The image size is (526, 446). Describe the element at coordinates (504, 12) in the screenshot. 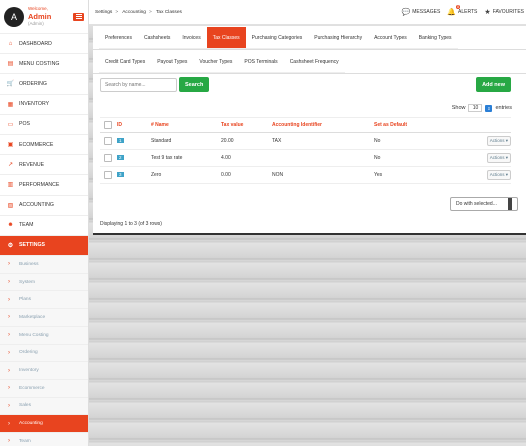

I see `favourites-button: ★ FAVOURITES` at that location.